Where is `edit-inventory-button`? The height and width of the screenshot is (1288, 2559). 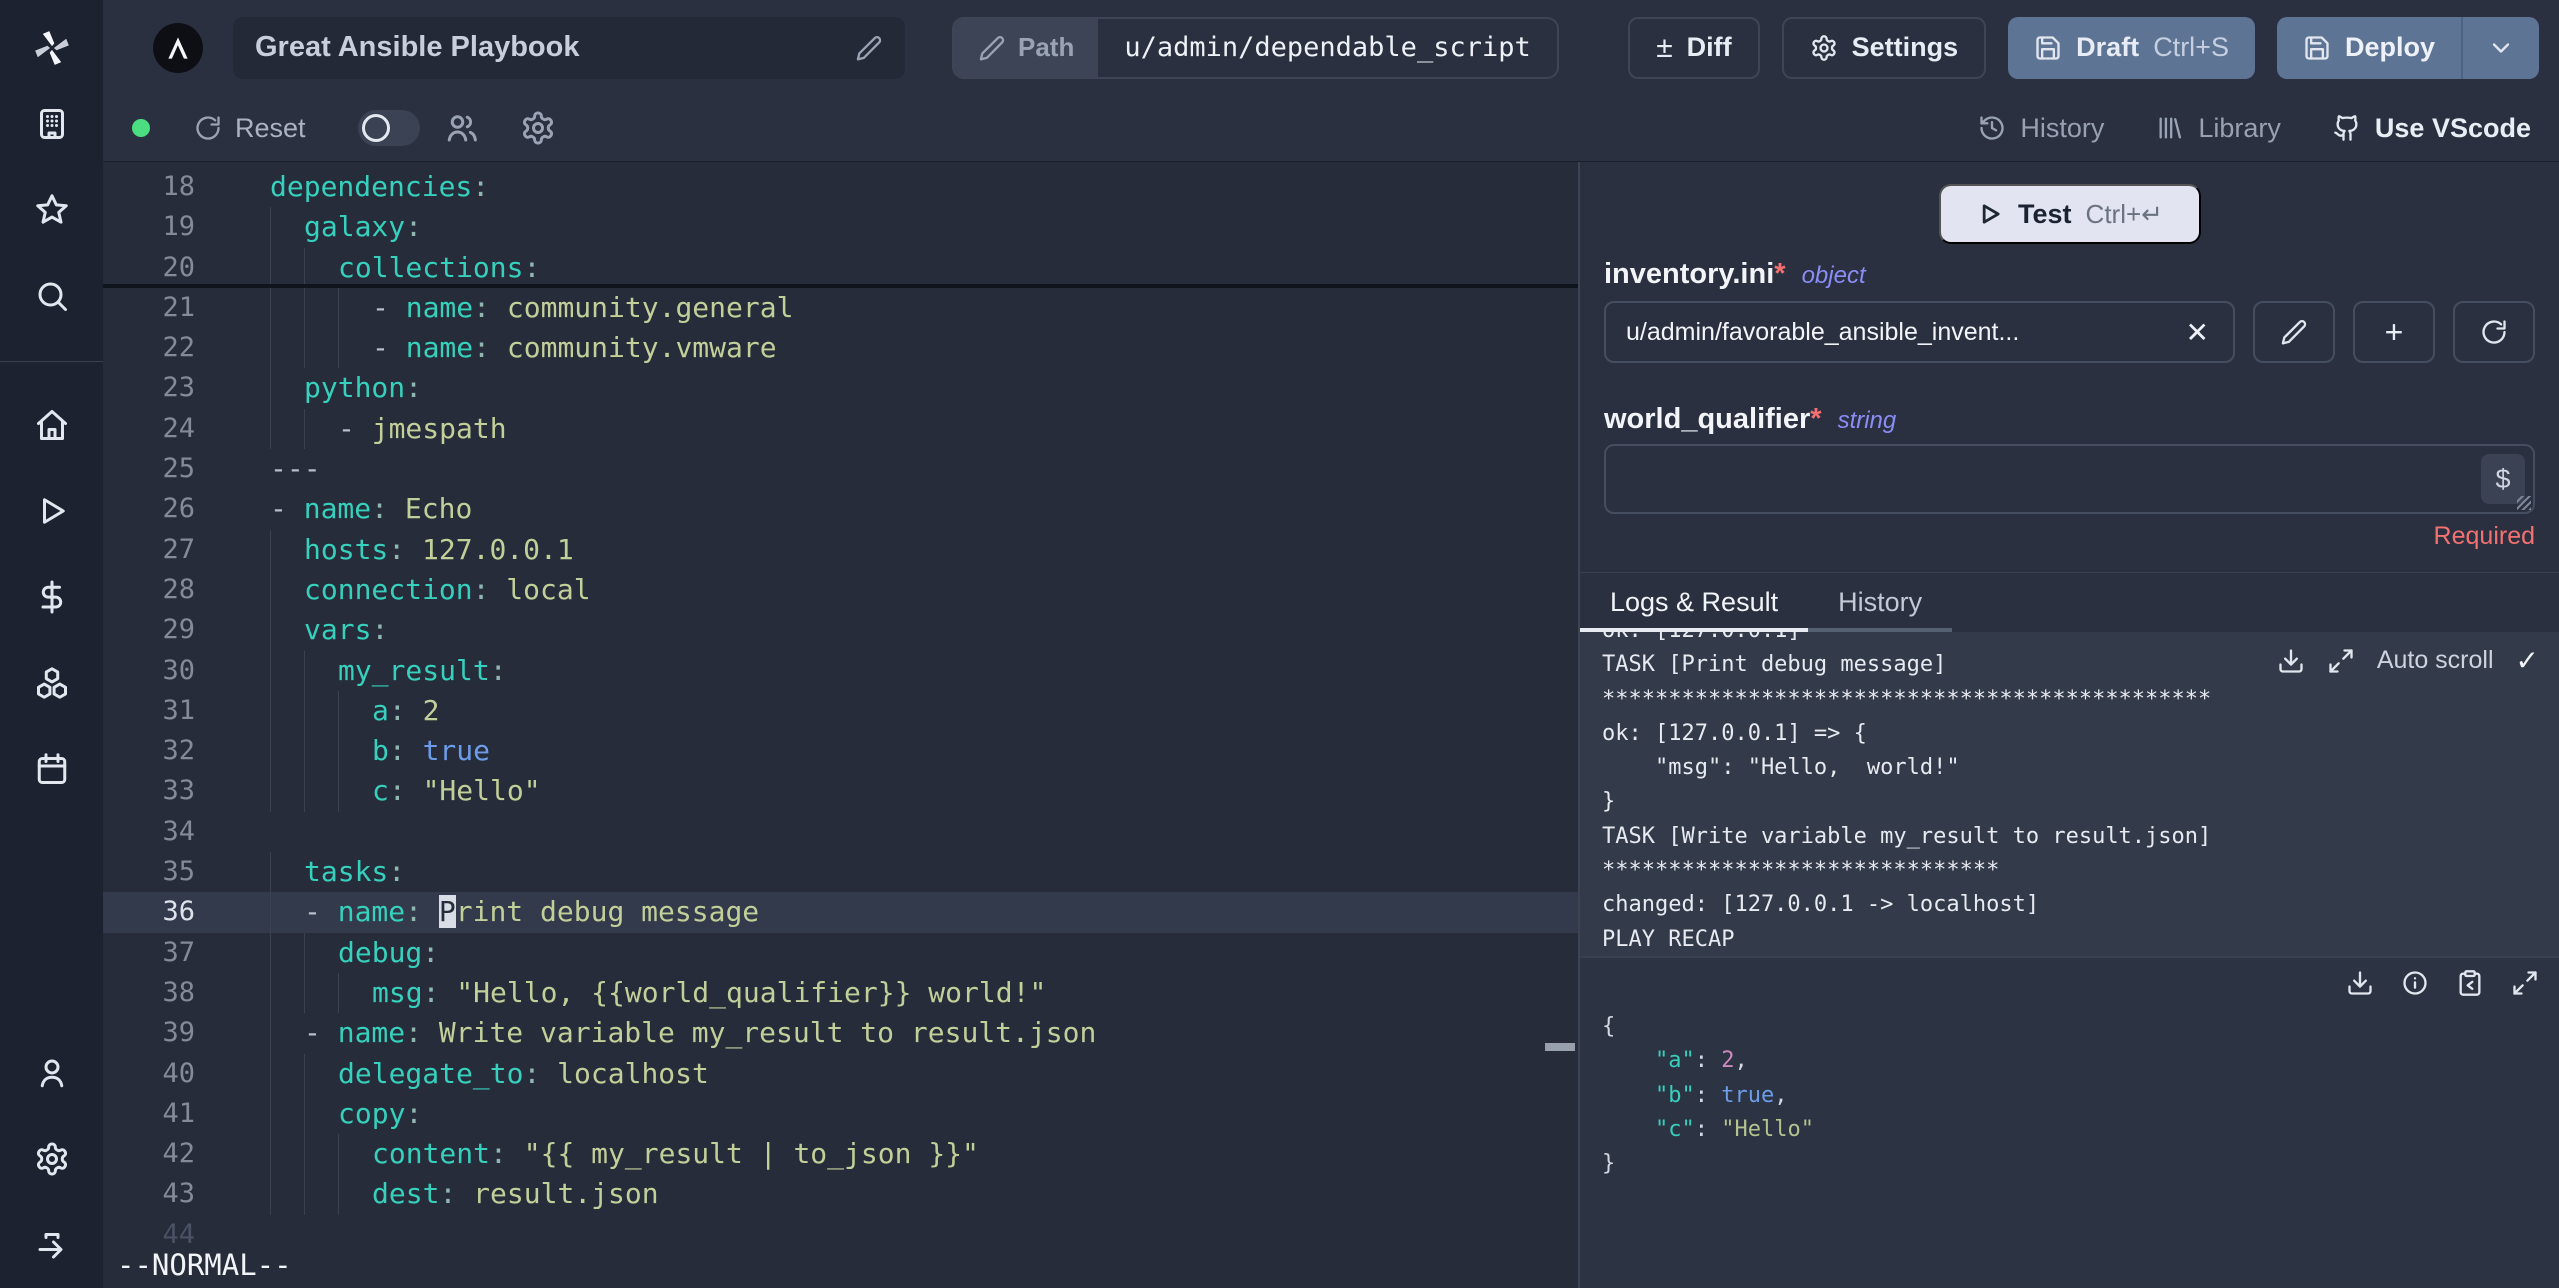
edit-inventory-button is located at coordinates (2294, 332).